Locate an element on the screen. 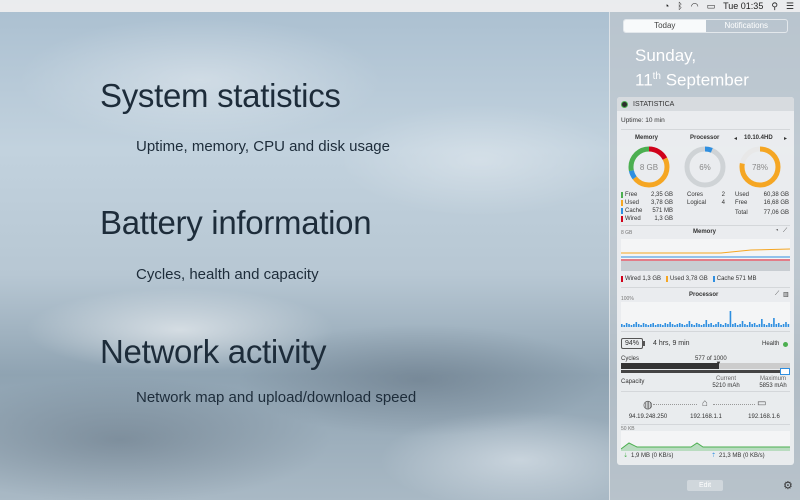  wired-swatch is located at coordinates (622, 279).